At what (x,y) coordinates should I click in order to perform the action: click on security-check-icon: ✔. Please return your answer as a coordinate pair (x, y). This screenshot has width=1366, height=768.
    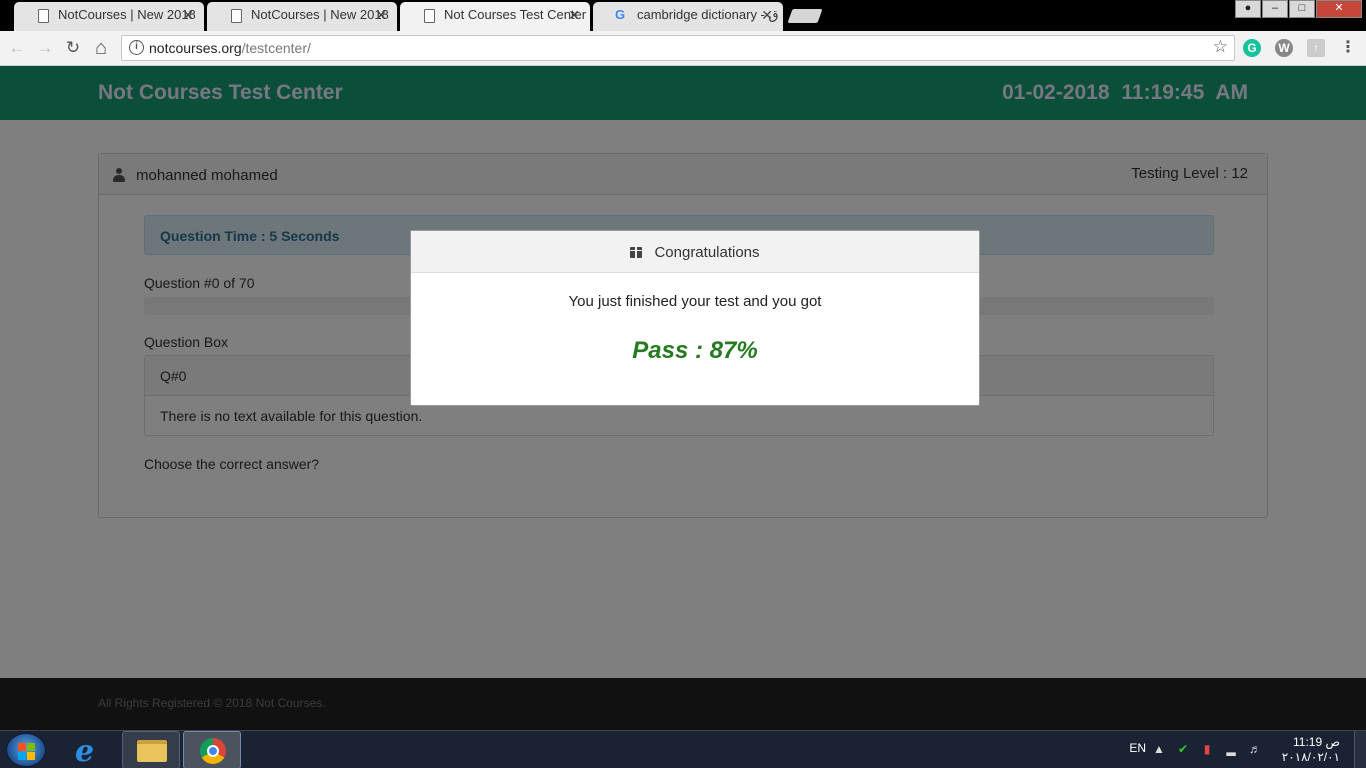
    Looking at the image, I should click on (1183, 749).